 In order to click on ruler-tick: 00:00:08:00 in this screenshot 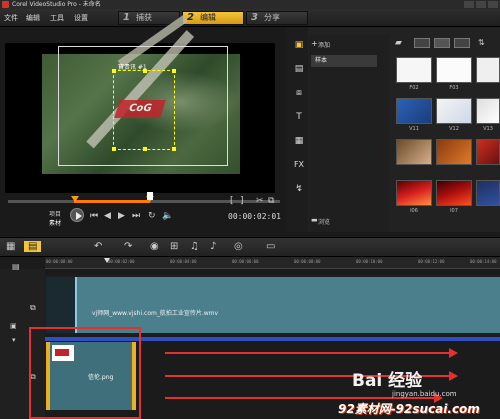, I will do `click(307, 261)`.